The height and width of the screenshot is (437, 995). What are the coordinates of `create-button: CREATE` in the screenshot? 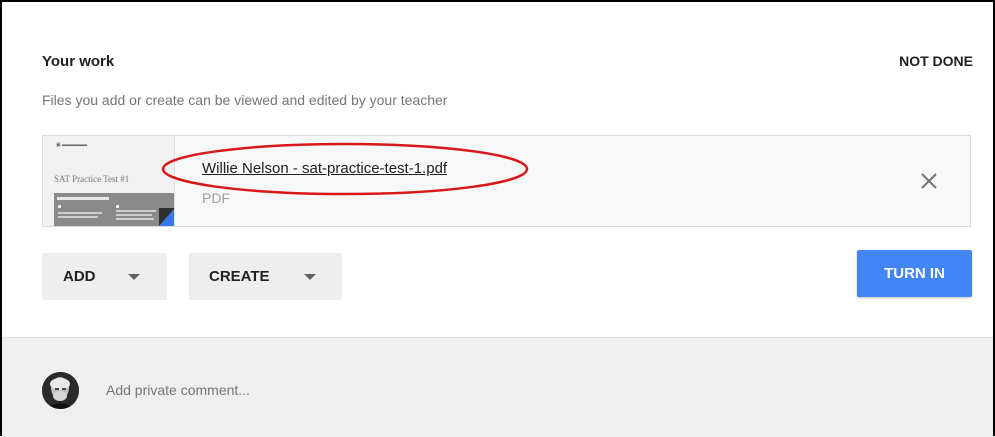 It's located at (265, 276).